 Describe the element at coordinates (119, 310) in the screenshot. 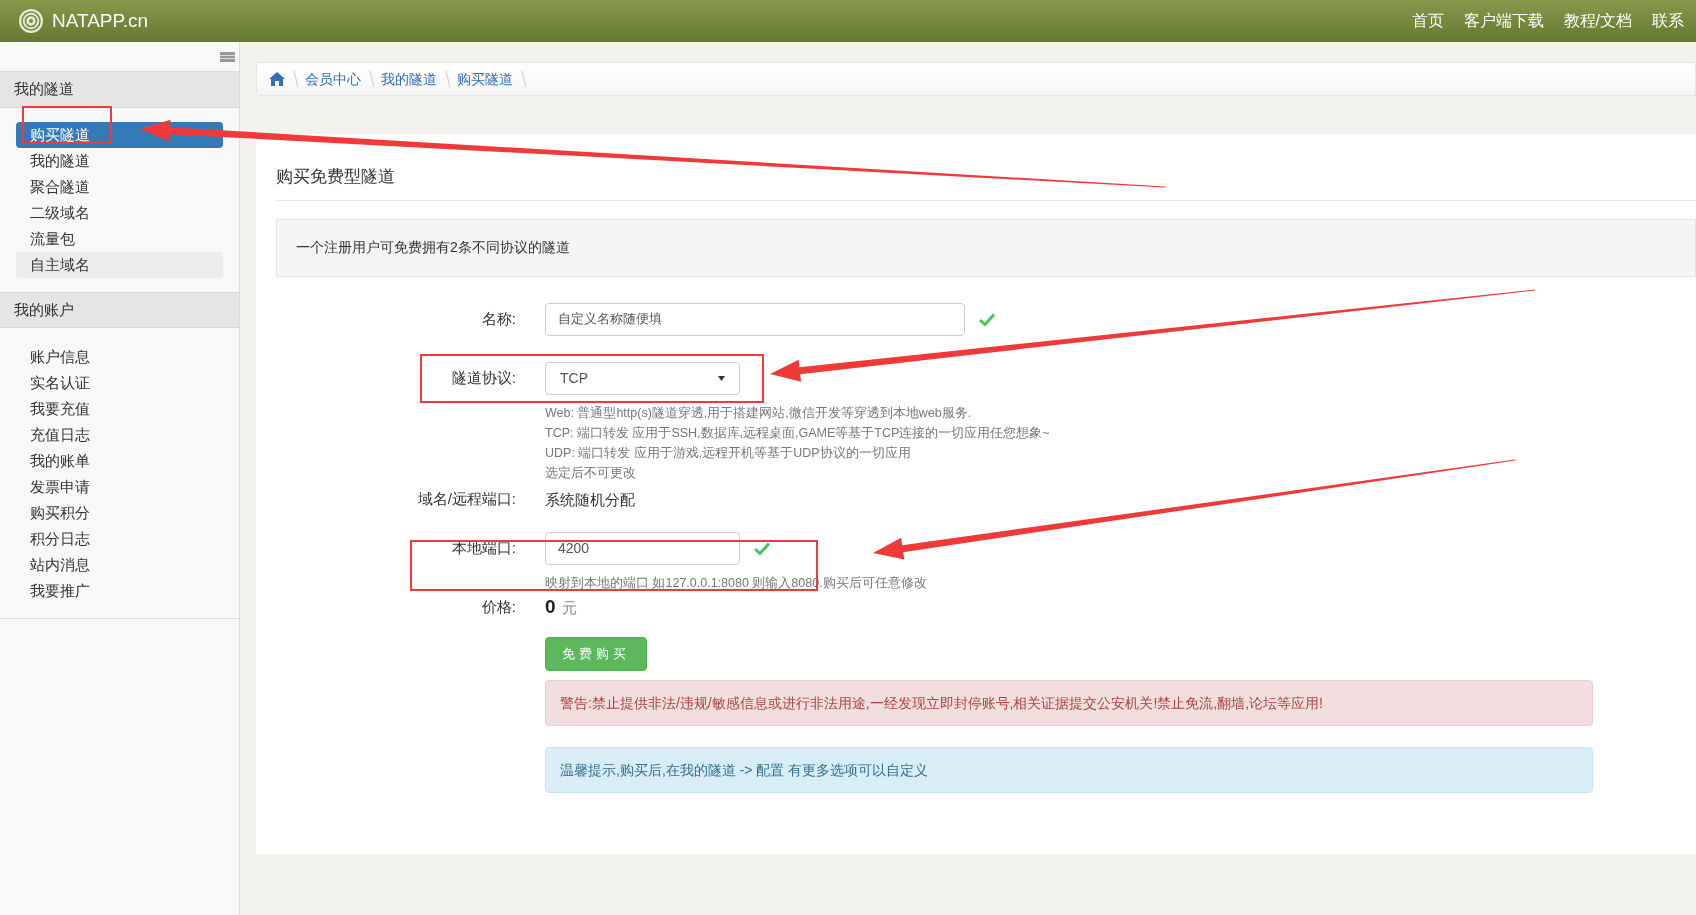

I see `sidebar-section-header: 我的账户` at that location.